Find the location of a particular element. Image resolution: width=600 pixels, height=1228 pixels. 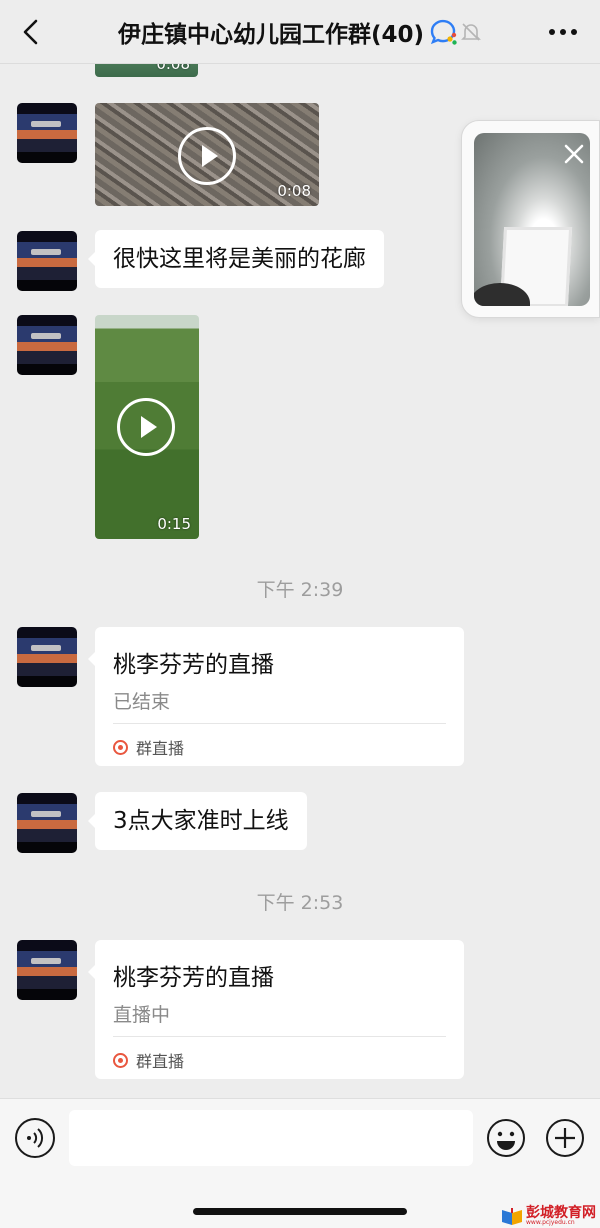

bell-muted-icon is located at coordinates (471, 32).